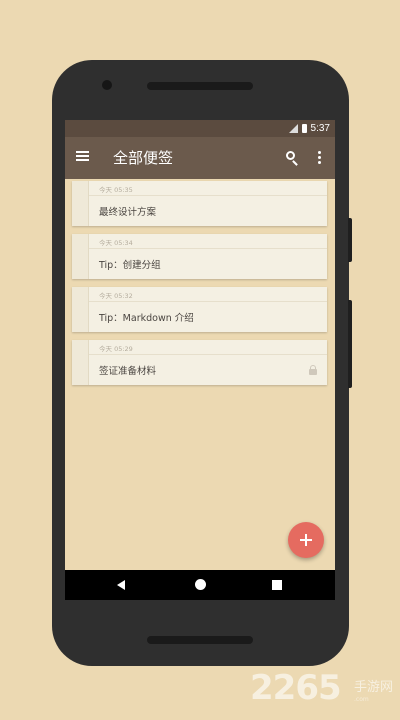  I want to click on note-card: 今天 05:29 签证准备材料, so click(199, 362).